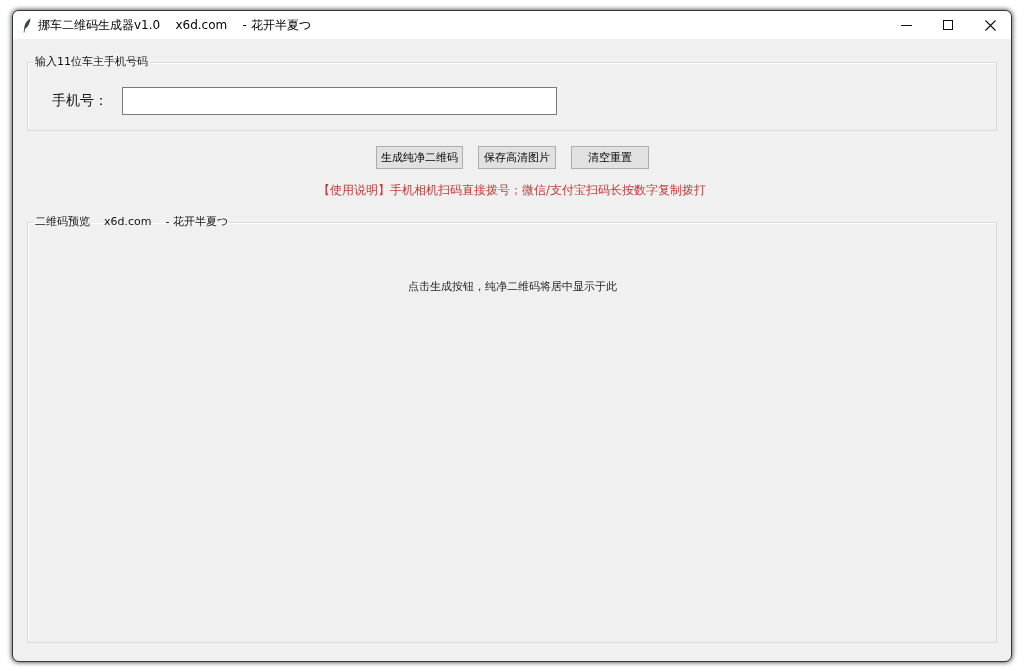 The width and height of the screenshot is (1024, 671). Describe the element at coordinates (339, 101) in the screenshot. I see `phone-input-field` at that location.